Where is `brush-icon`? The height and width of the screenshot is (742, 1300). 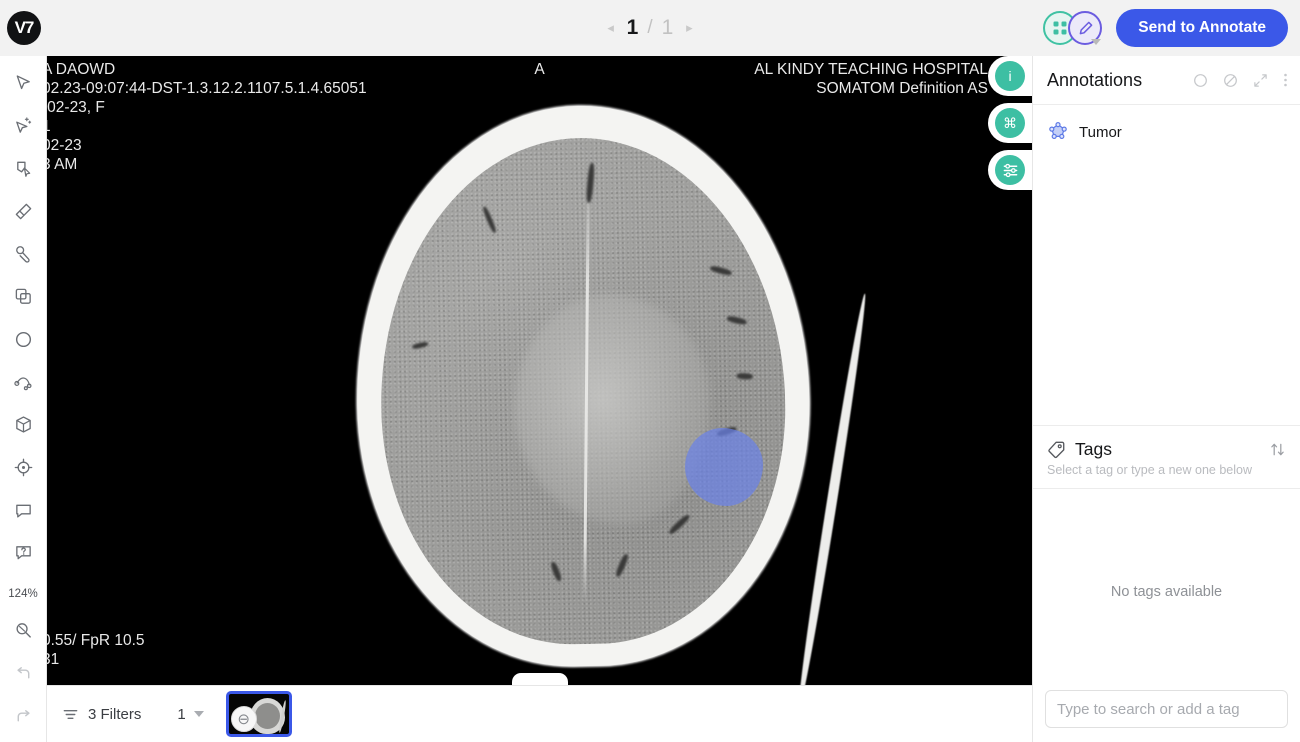
brush-icon is located at coordinates (23, 211).